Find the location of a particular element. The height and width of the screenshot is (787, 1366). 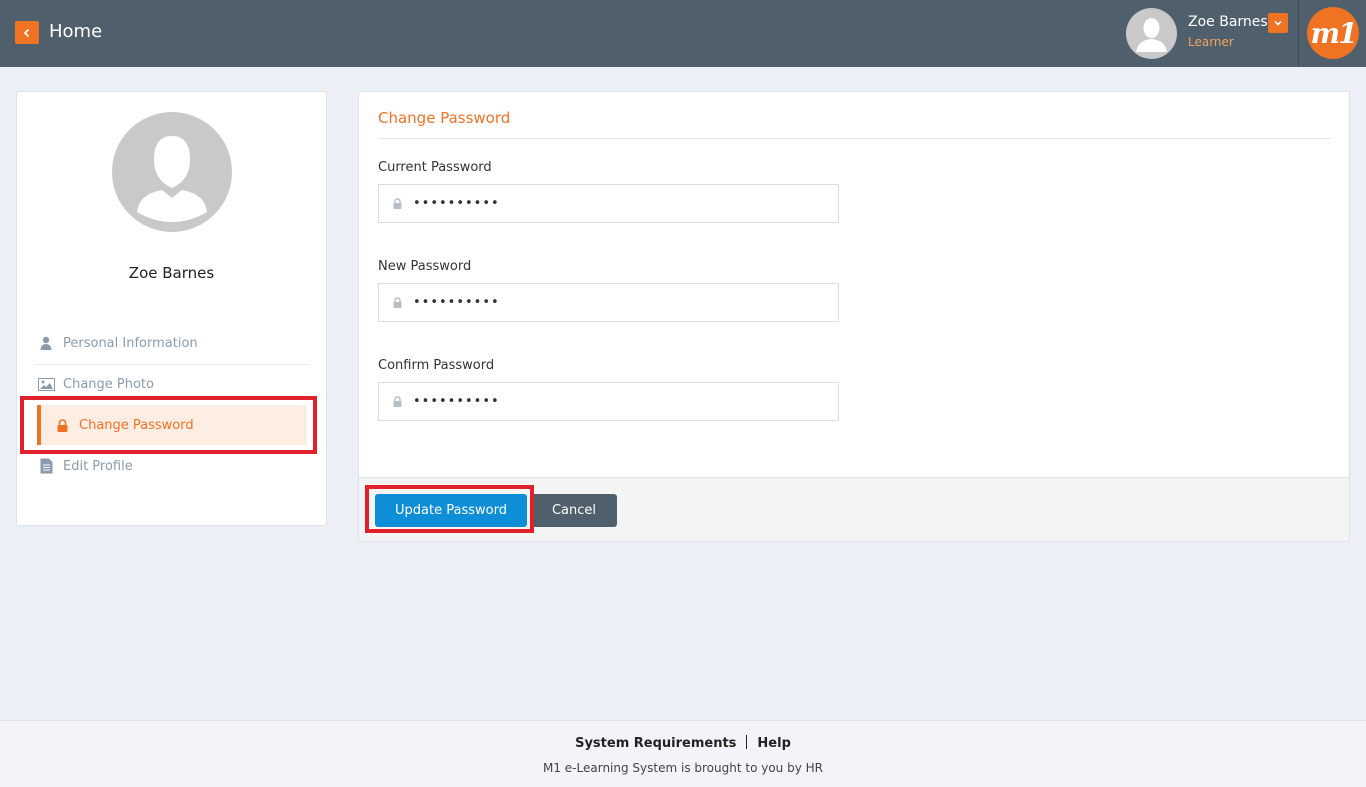

current-password-field is located at coordinates (608, 203).